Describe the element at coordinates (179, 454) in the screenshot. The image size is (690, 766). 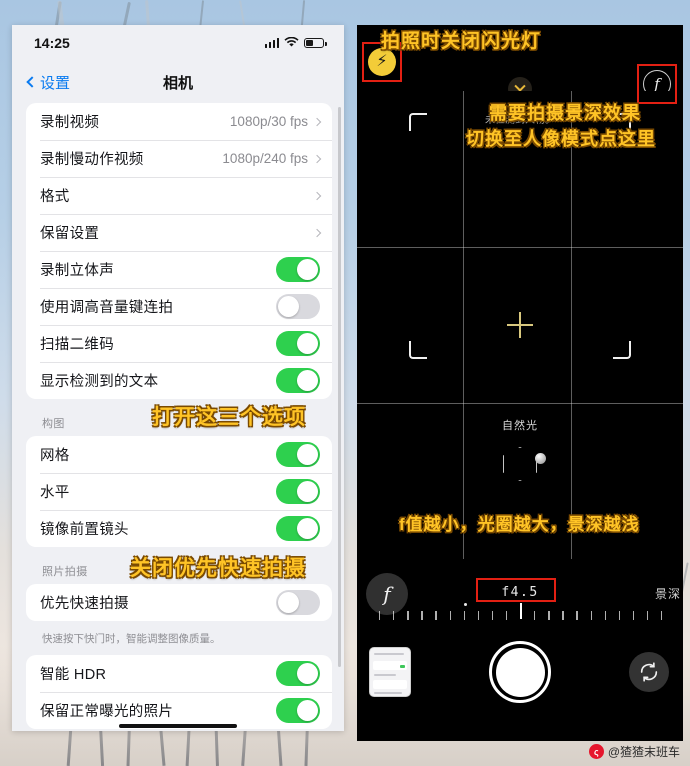
I see `row-grid: 网格` at that location.